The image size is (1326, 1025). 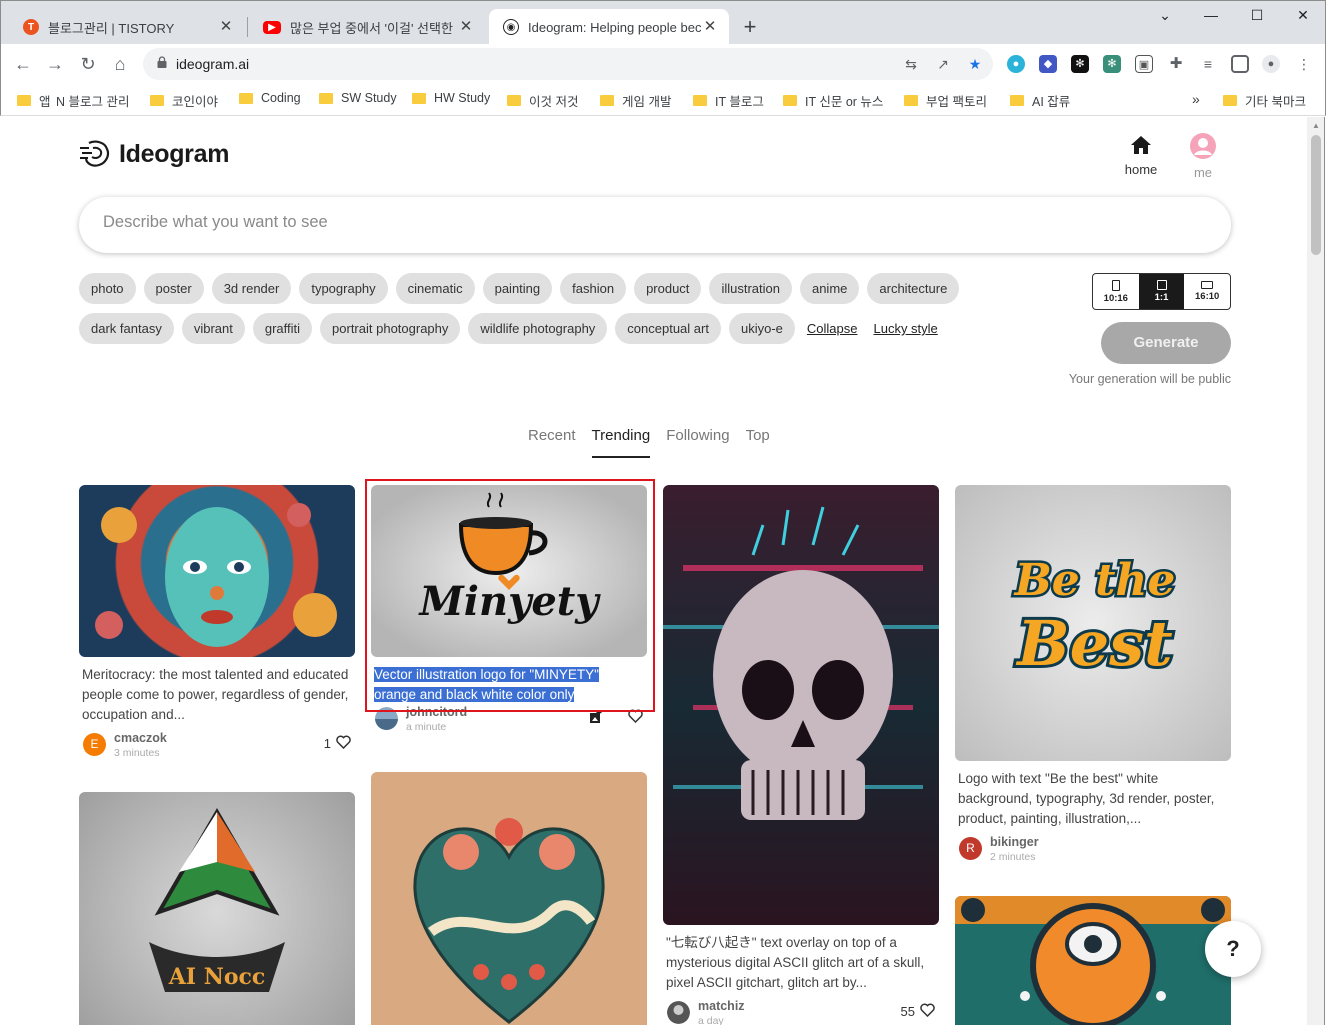 What do you see at coordinates (92, 100) in the screenshot?
I see `bookmark-blog: N 블로그 관리` at bounding box center [92, 100].